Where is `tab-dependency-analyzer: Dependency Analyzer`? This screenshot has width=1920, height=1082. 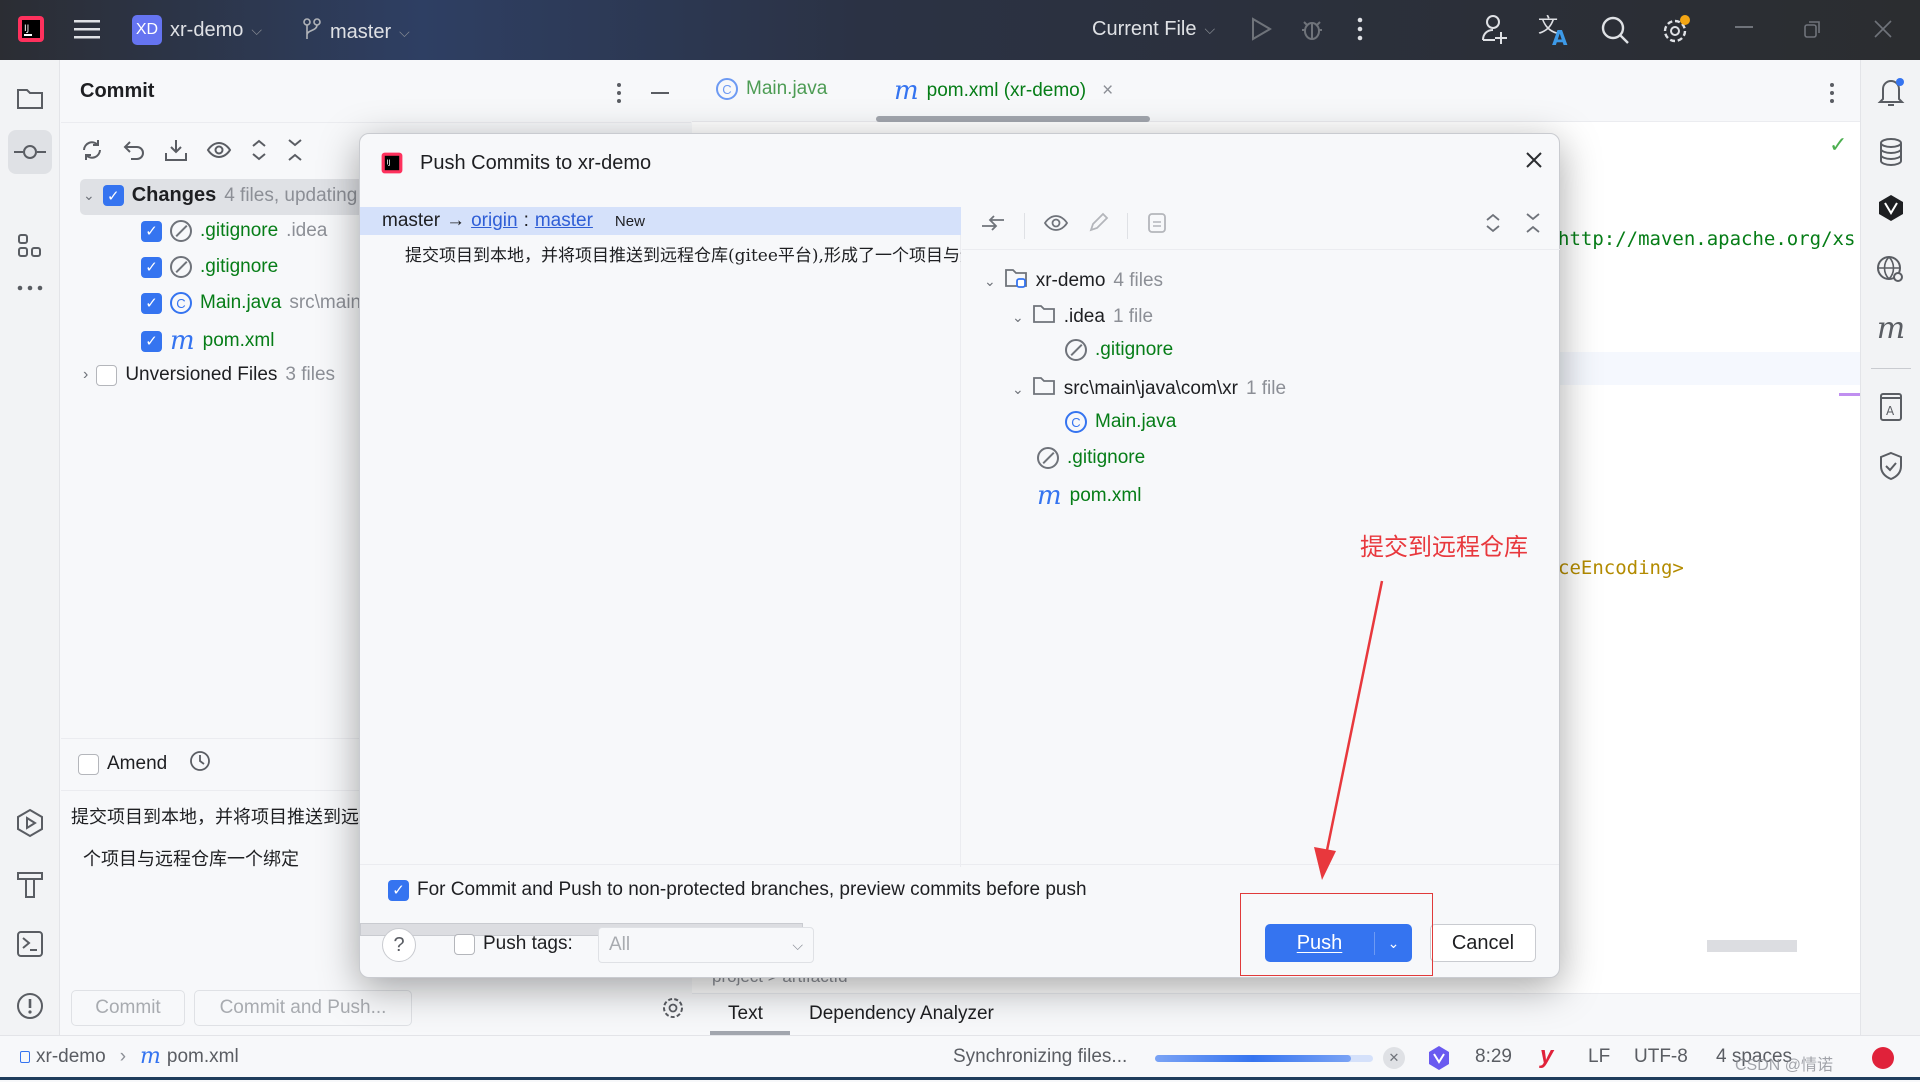 tab-dependency-analyzer: Dependency Analyzer is located at coordinates (901, 1014).